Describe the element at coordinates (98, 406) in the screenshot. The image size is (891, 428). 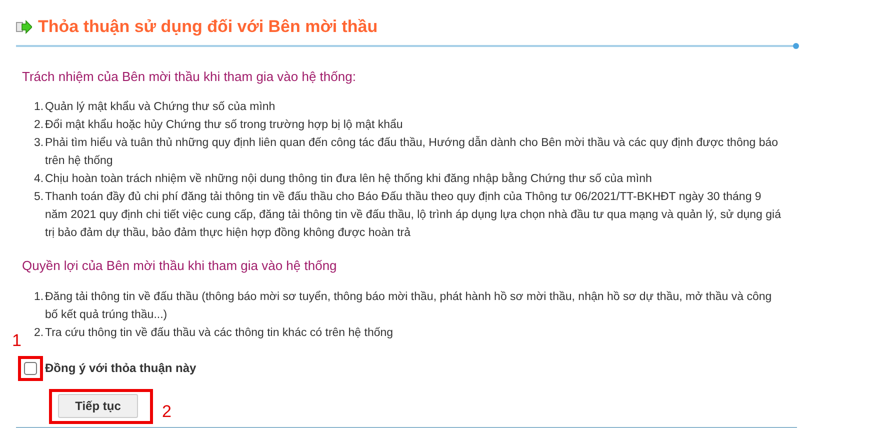
I see `continue-button: Tiếp tục` at that location.